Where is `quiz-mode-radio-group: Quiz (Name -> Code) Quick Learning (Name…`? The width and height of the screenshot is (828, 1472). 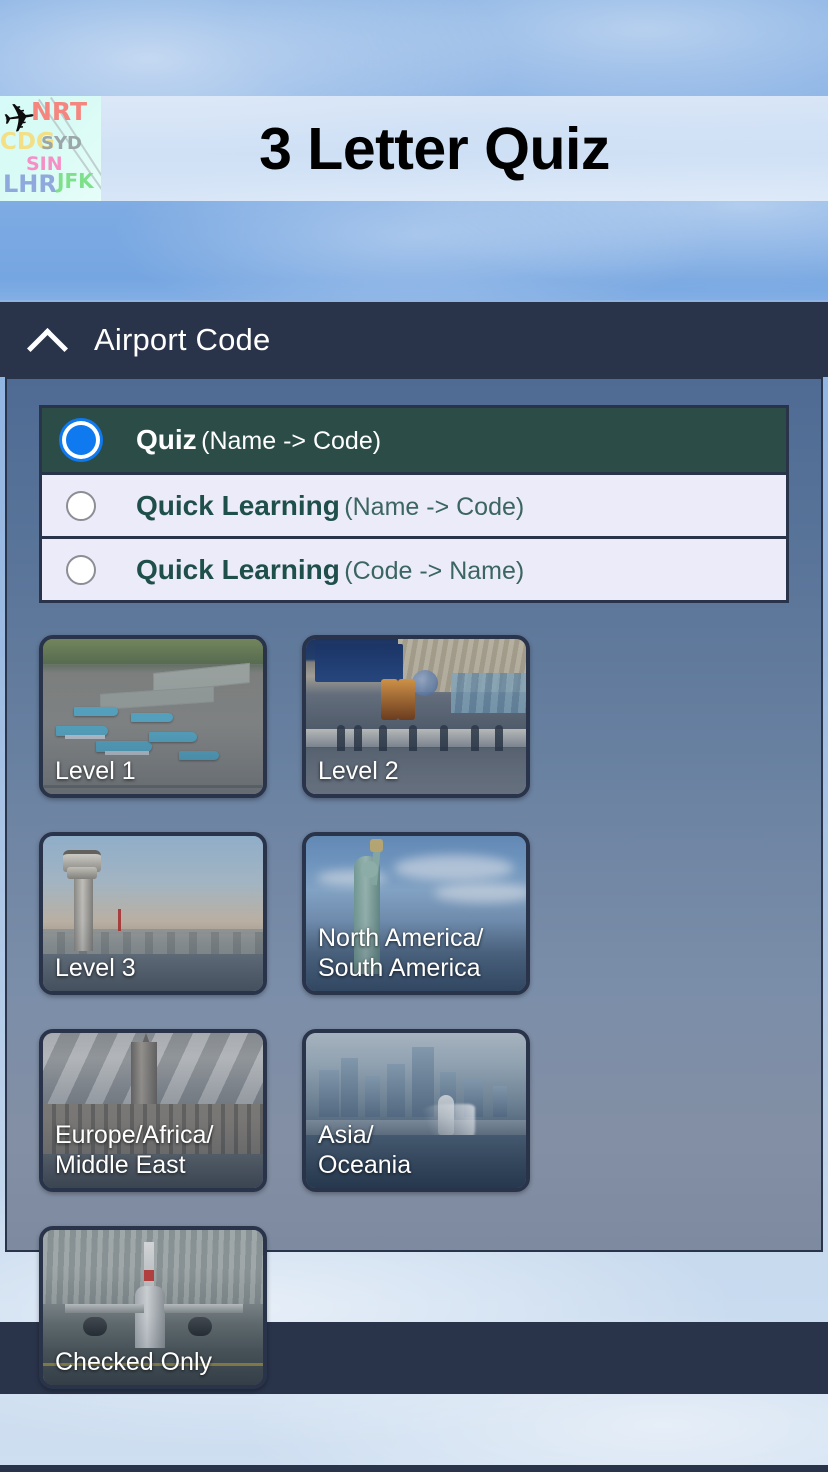
quiz-mode-radio-group: Quiz (Name -> Code) Quick Learning (Name… is located at coordinates (414, 504).